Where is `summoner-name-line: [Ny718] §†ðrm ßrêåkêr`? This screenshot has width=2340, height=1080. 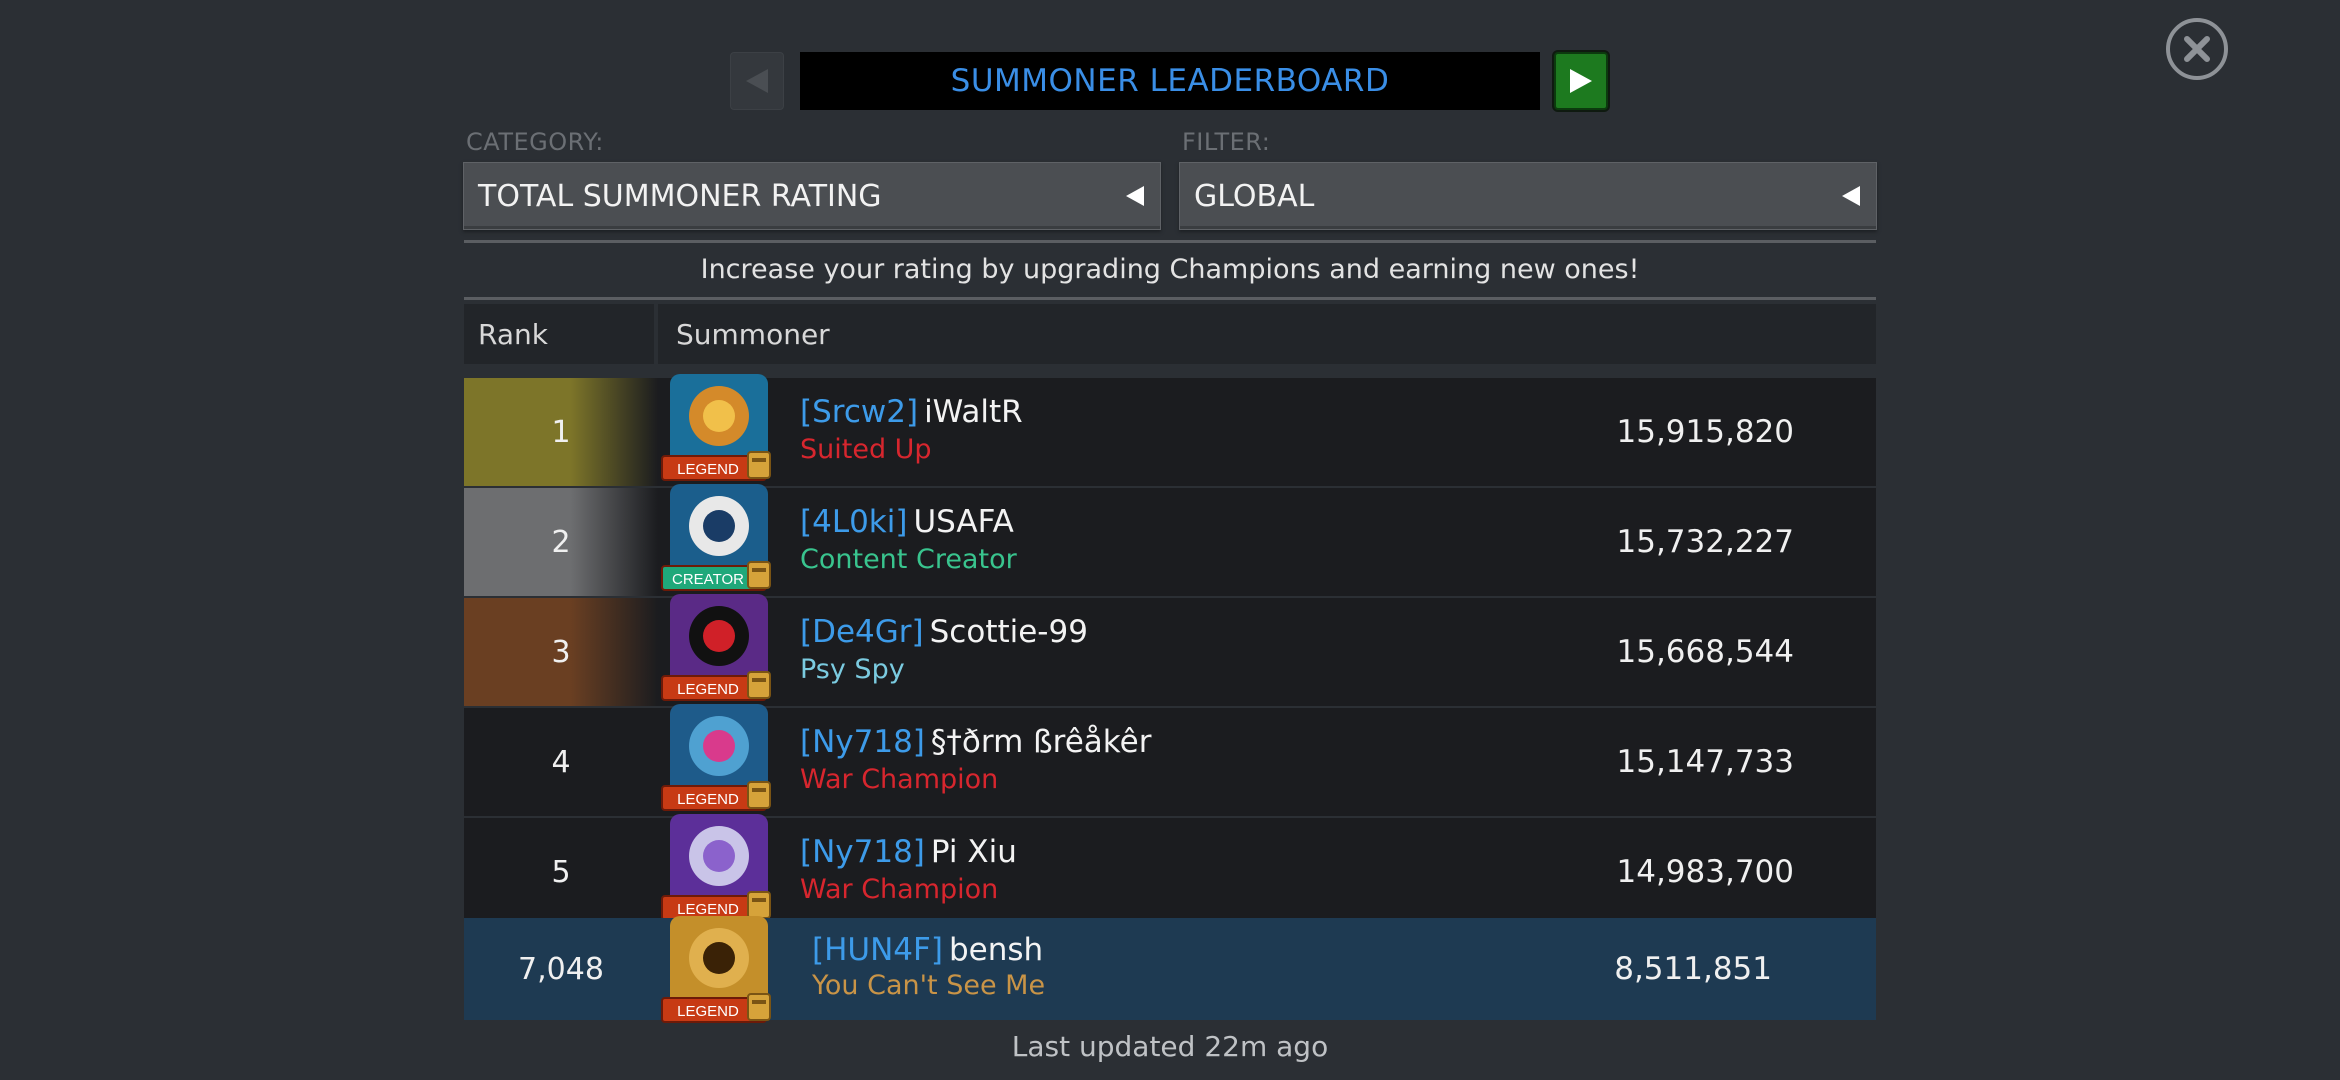
summoner-name-line: [Ny718] §†ðrm ßrêåkêr is located at coordinates (975, 742).